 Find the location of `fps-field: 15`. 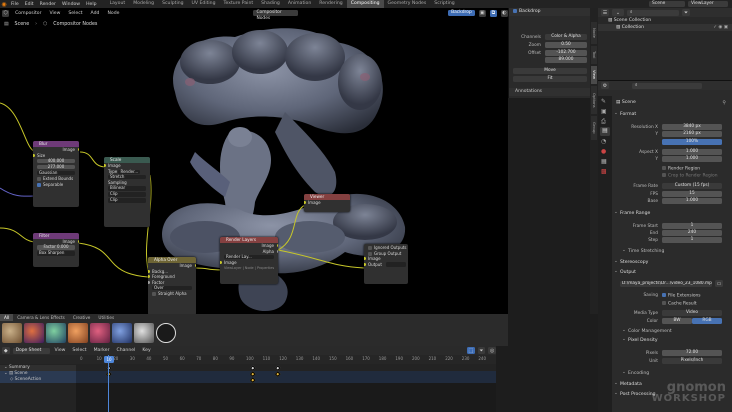

fps-field: 15 is located at coordinates (692, 194).